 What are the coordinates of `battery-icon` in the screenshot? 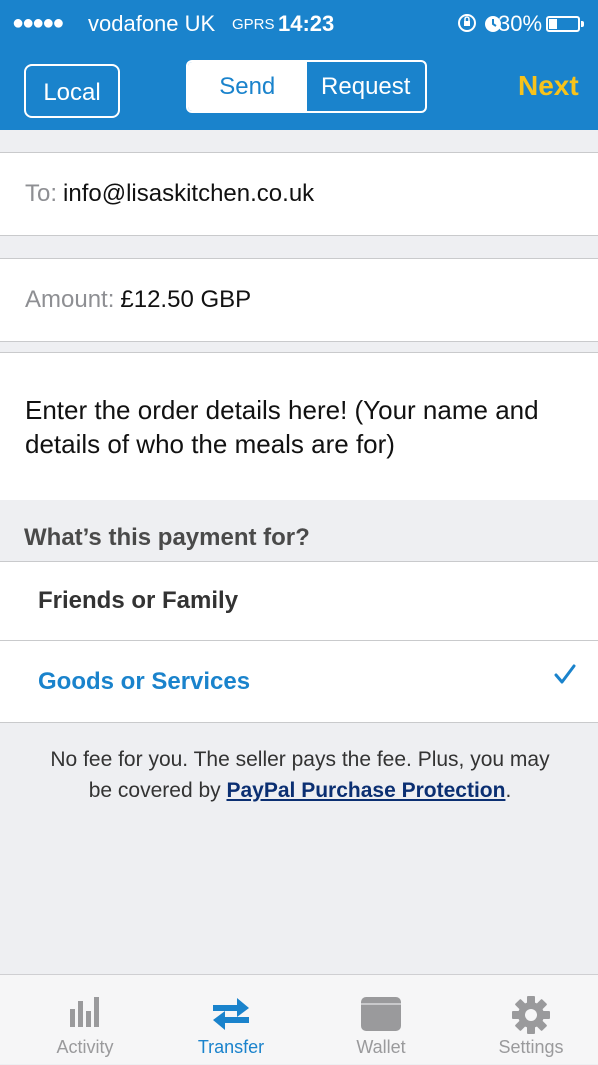 It's located at (563, 24).